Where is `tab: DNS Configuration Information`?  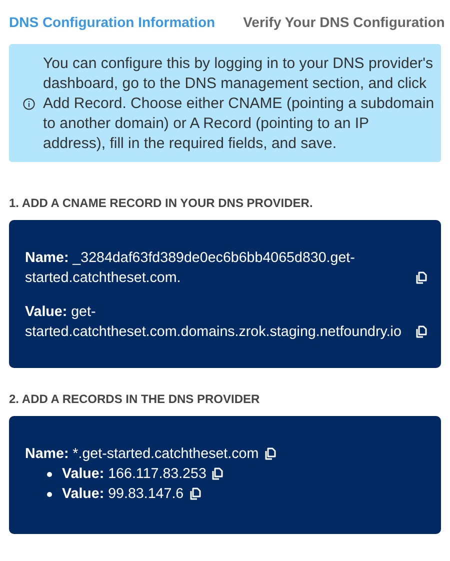
tab: DNS Configuration Information is located at coordinates (112, 22).